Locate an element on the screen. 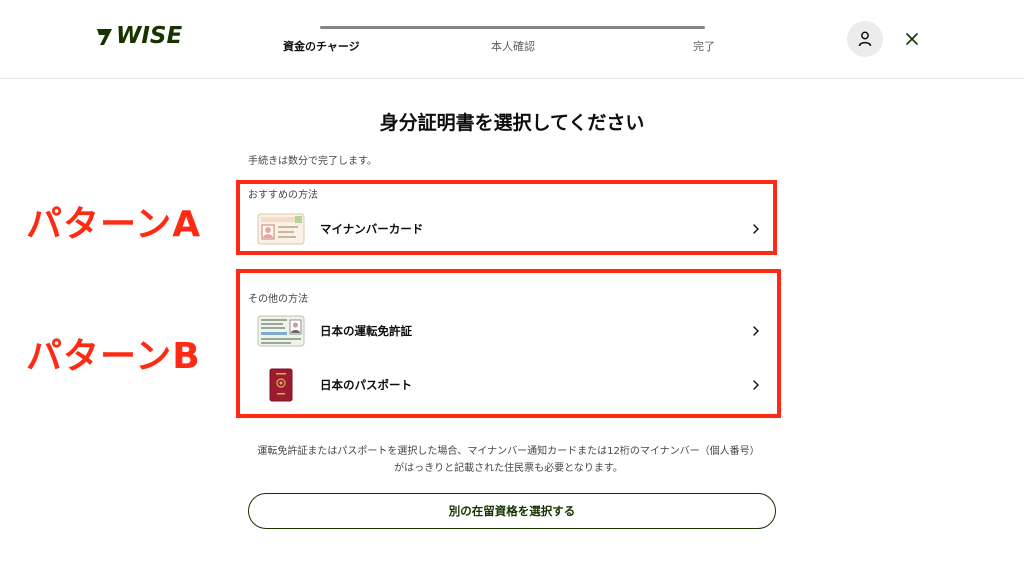 Image resolution: width=1024 pixels, height=561 pixels. option-label: 日本の運転免許証 is located at coordinates (366, 331).